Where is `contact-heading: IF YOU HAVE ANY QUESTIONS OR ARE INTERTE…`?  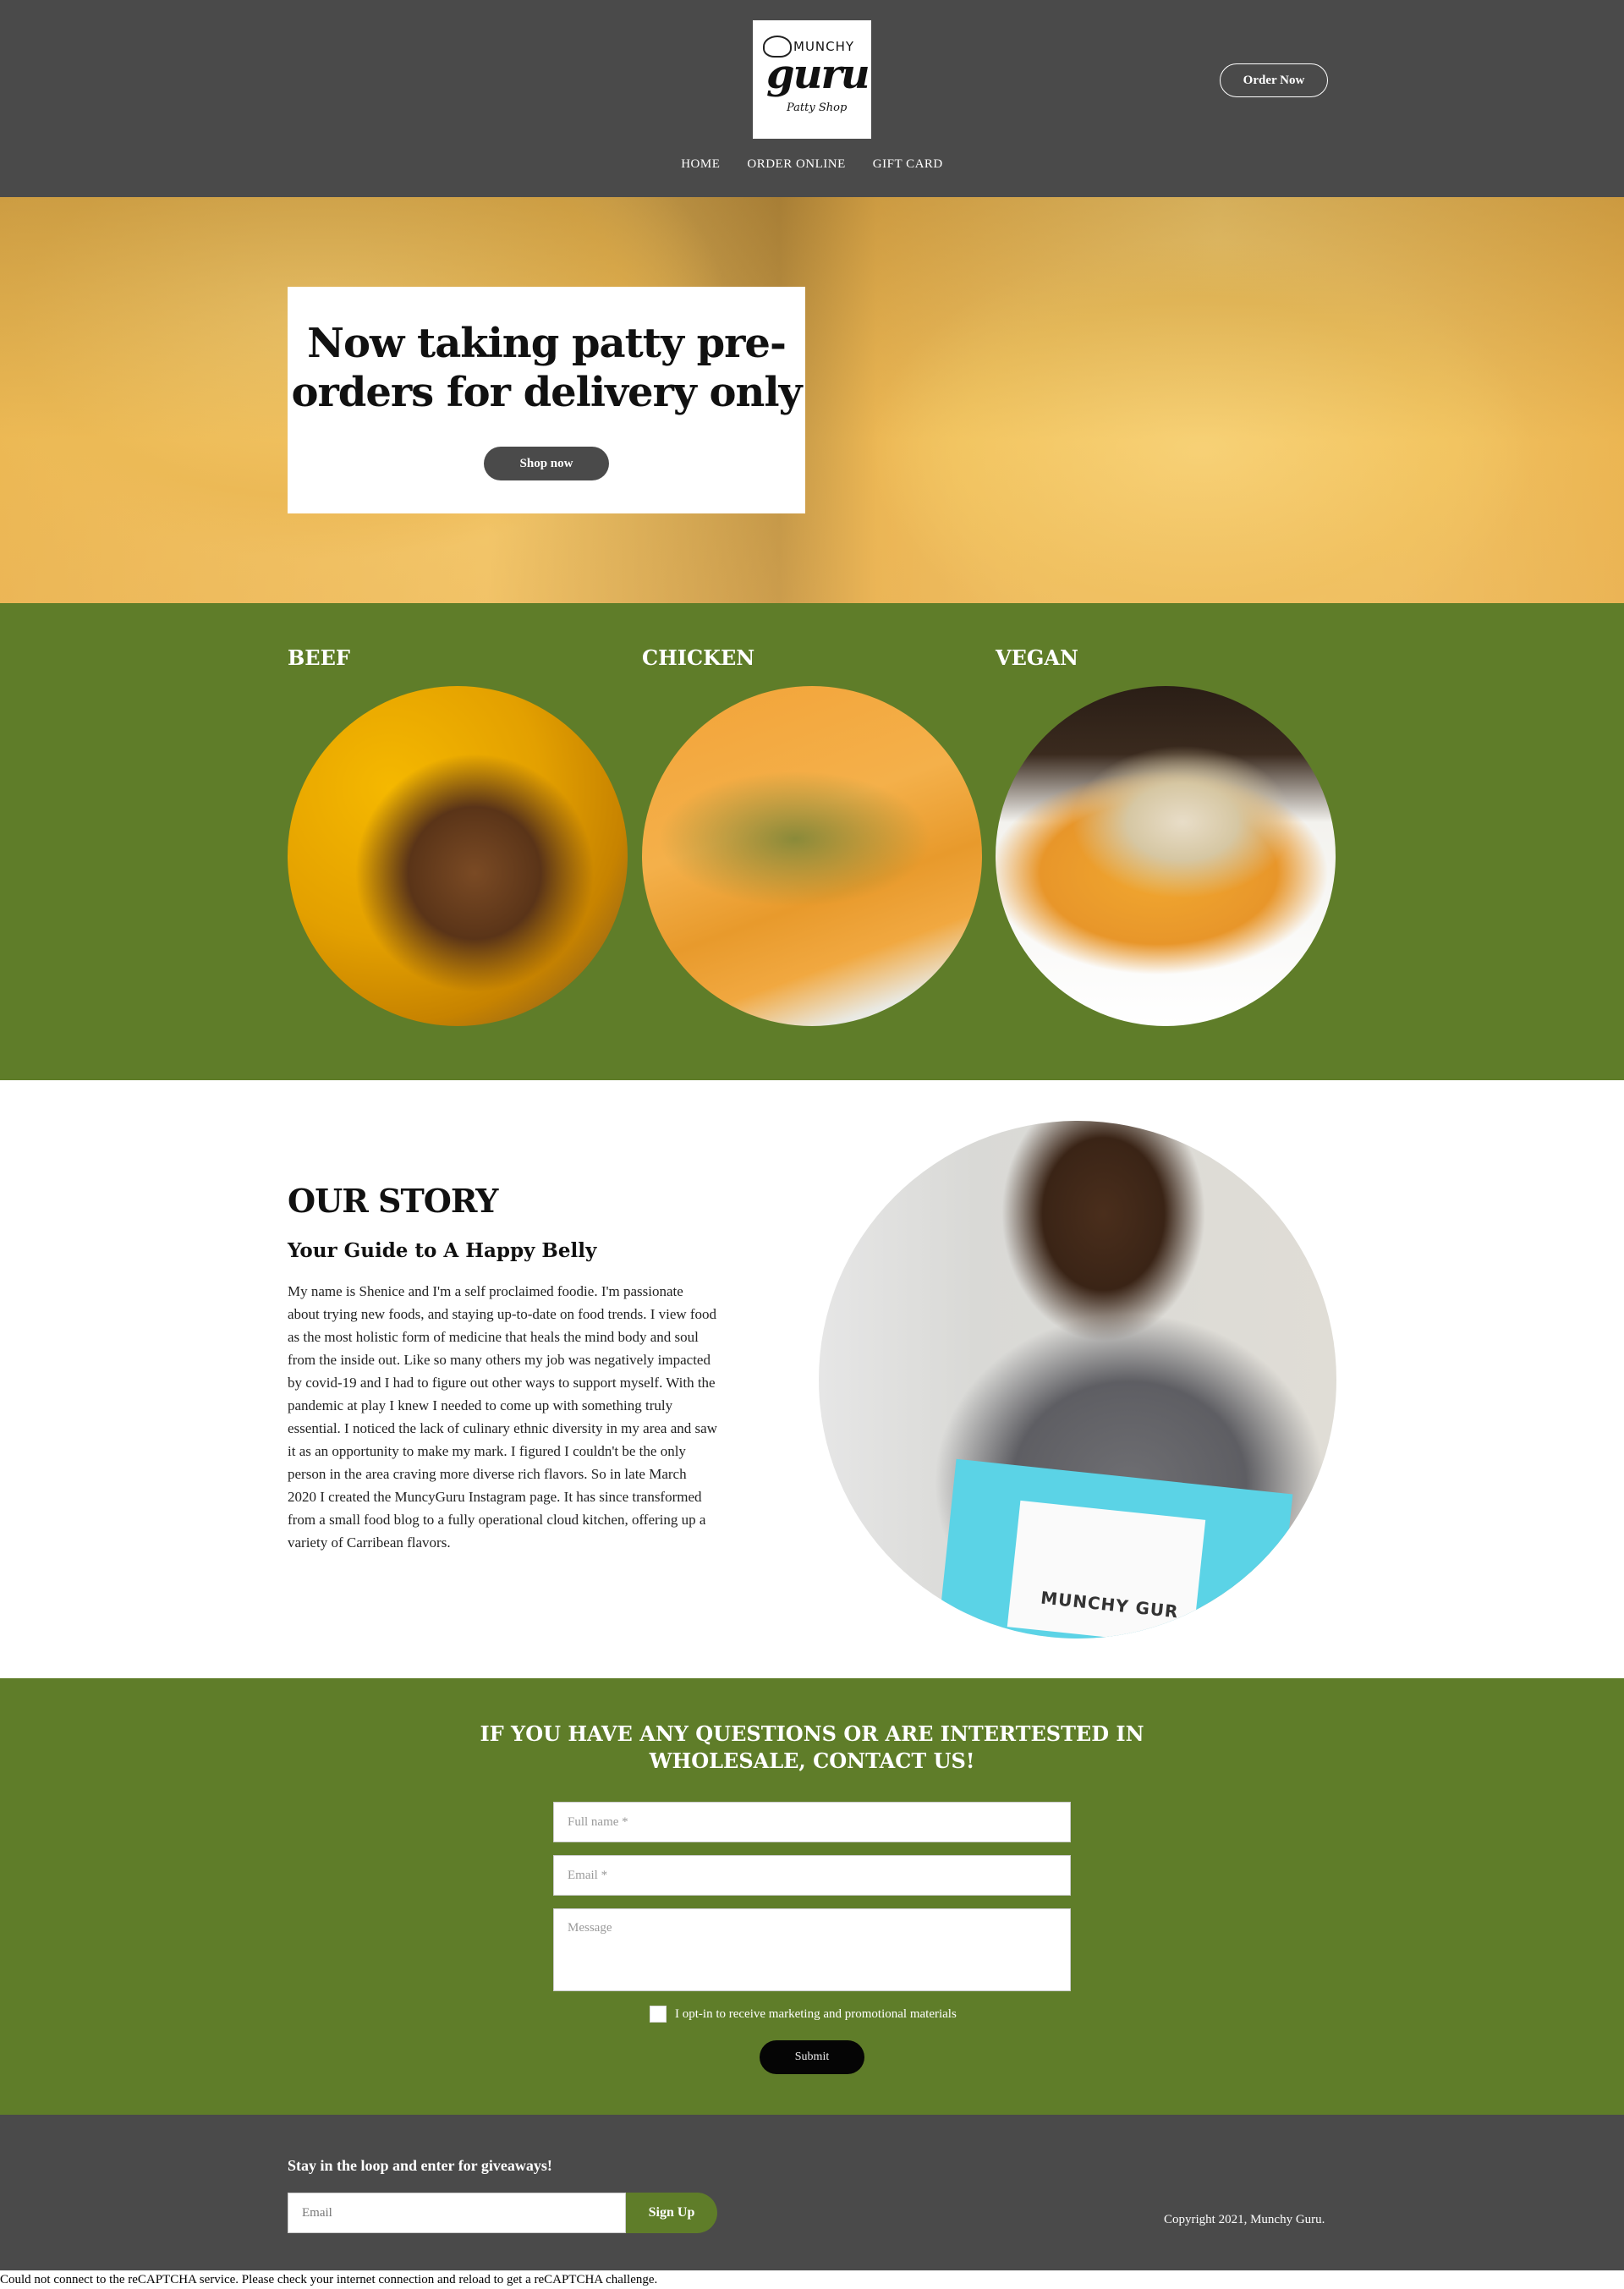 contact-heading: IF YOU HAVE ANY QUESTIONS OR ARE INTERTE… is located at coordinates (812, 1747).